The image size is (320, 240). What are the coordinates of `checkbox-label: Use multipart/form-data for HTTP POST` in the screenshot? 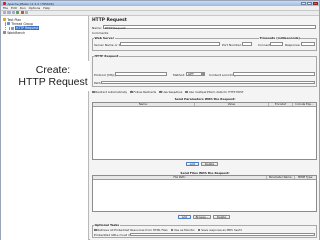 It's located at (216, 92).